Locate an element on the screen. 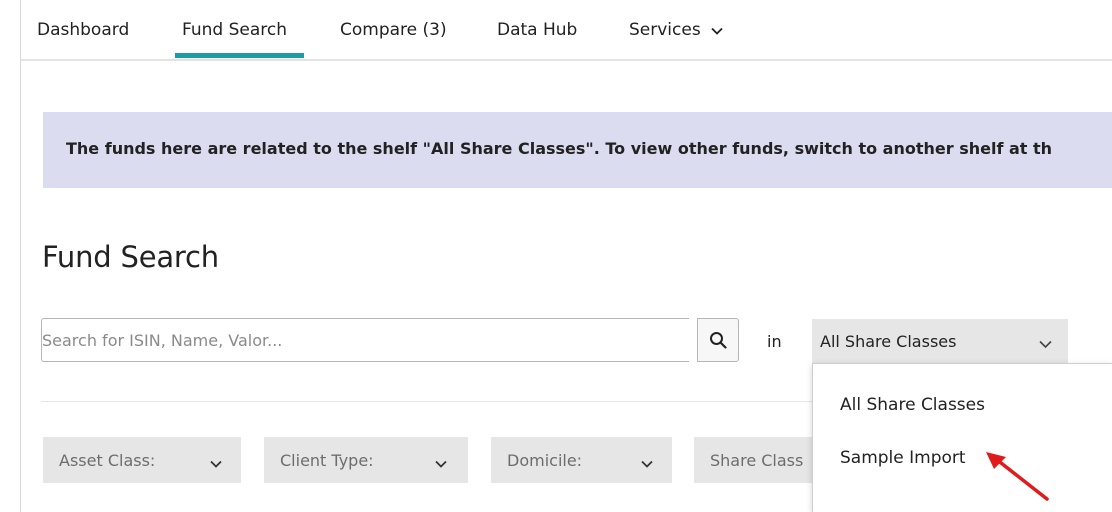 The height and width of the screenshot is (512, 1112). tab-data-hub: Data Hub is located at coordinates (537, 30).